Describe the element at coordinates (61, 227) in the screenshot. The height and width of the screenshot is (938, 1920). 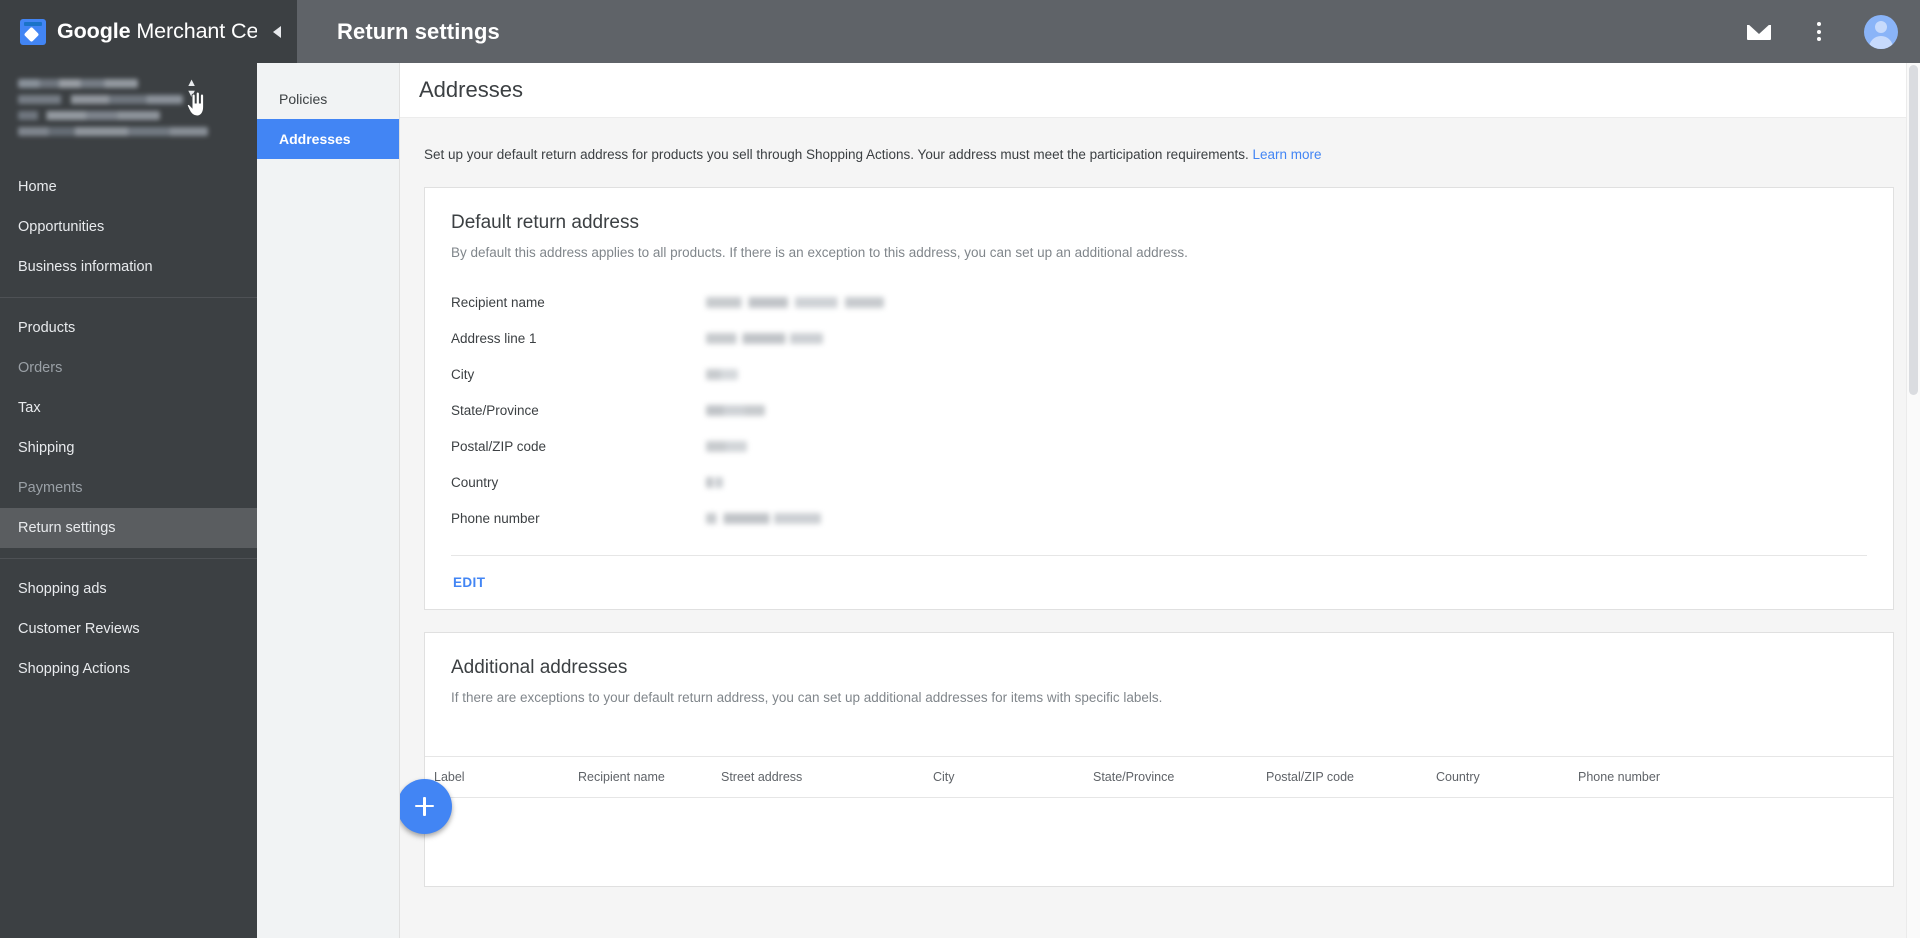
I see `sidebar-item-label: Opportunities` at that location.